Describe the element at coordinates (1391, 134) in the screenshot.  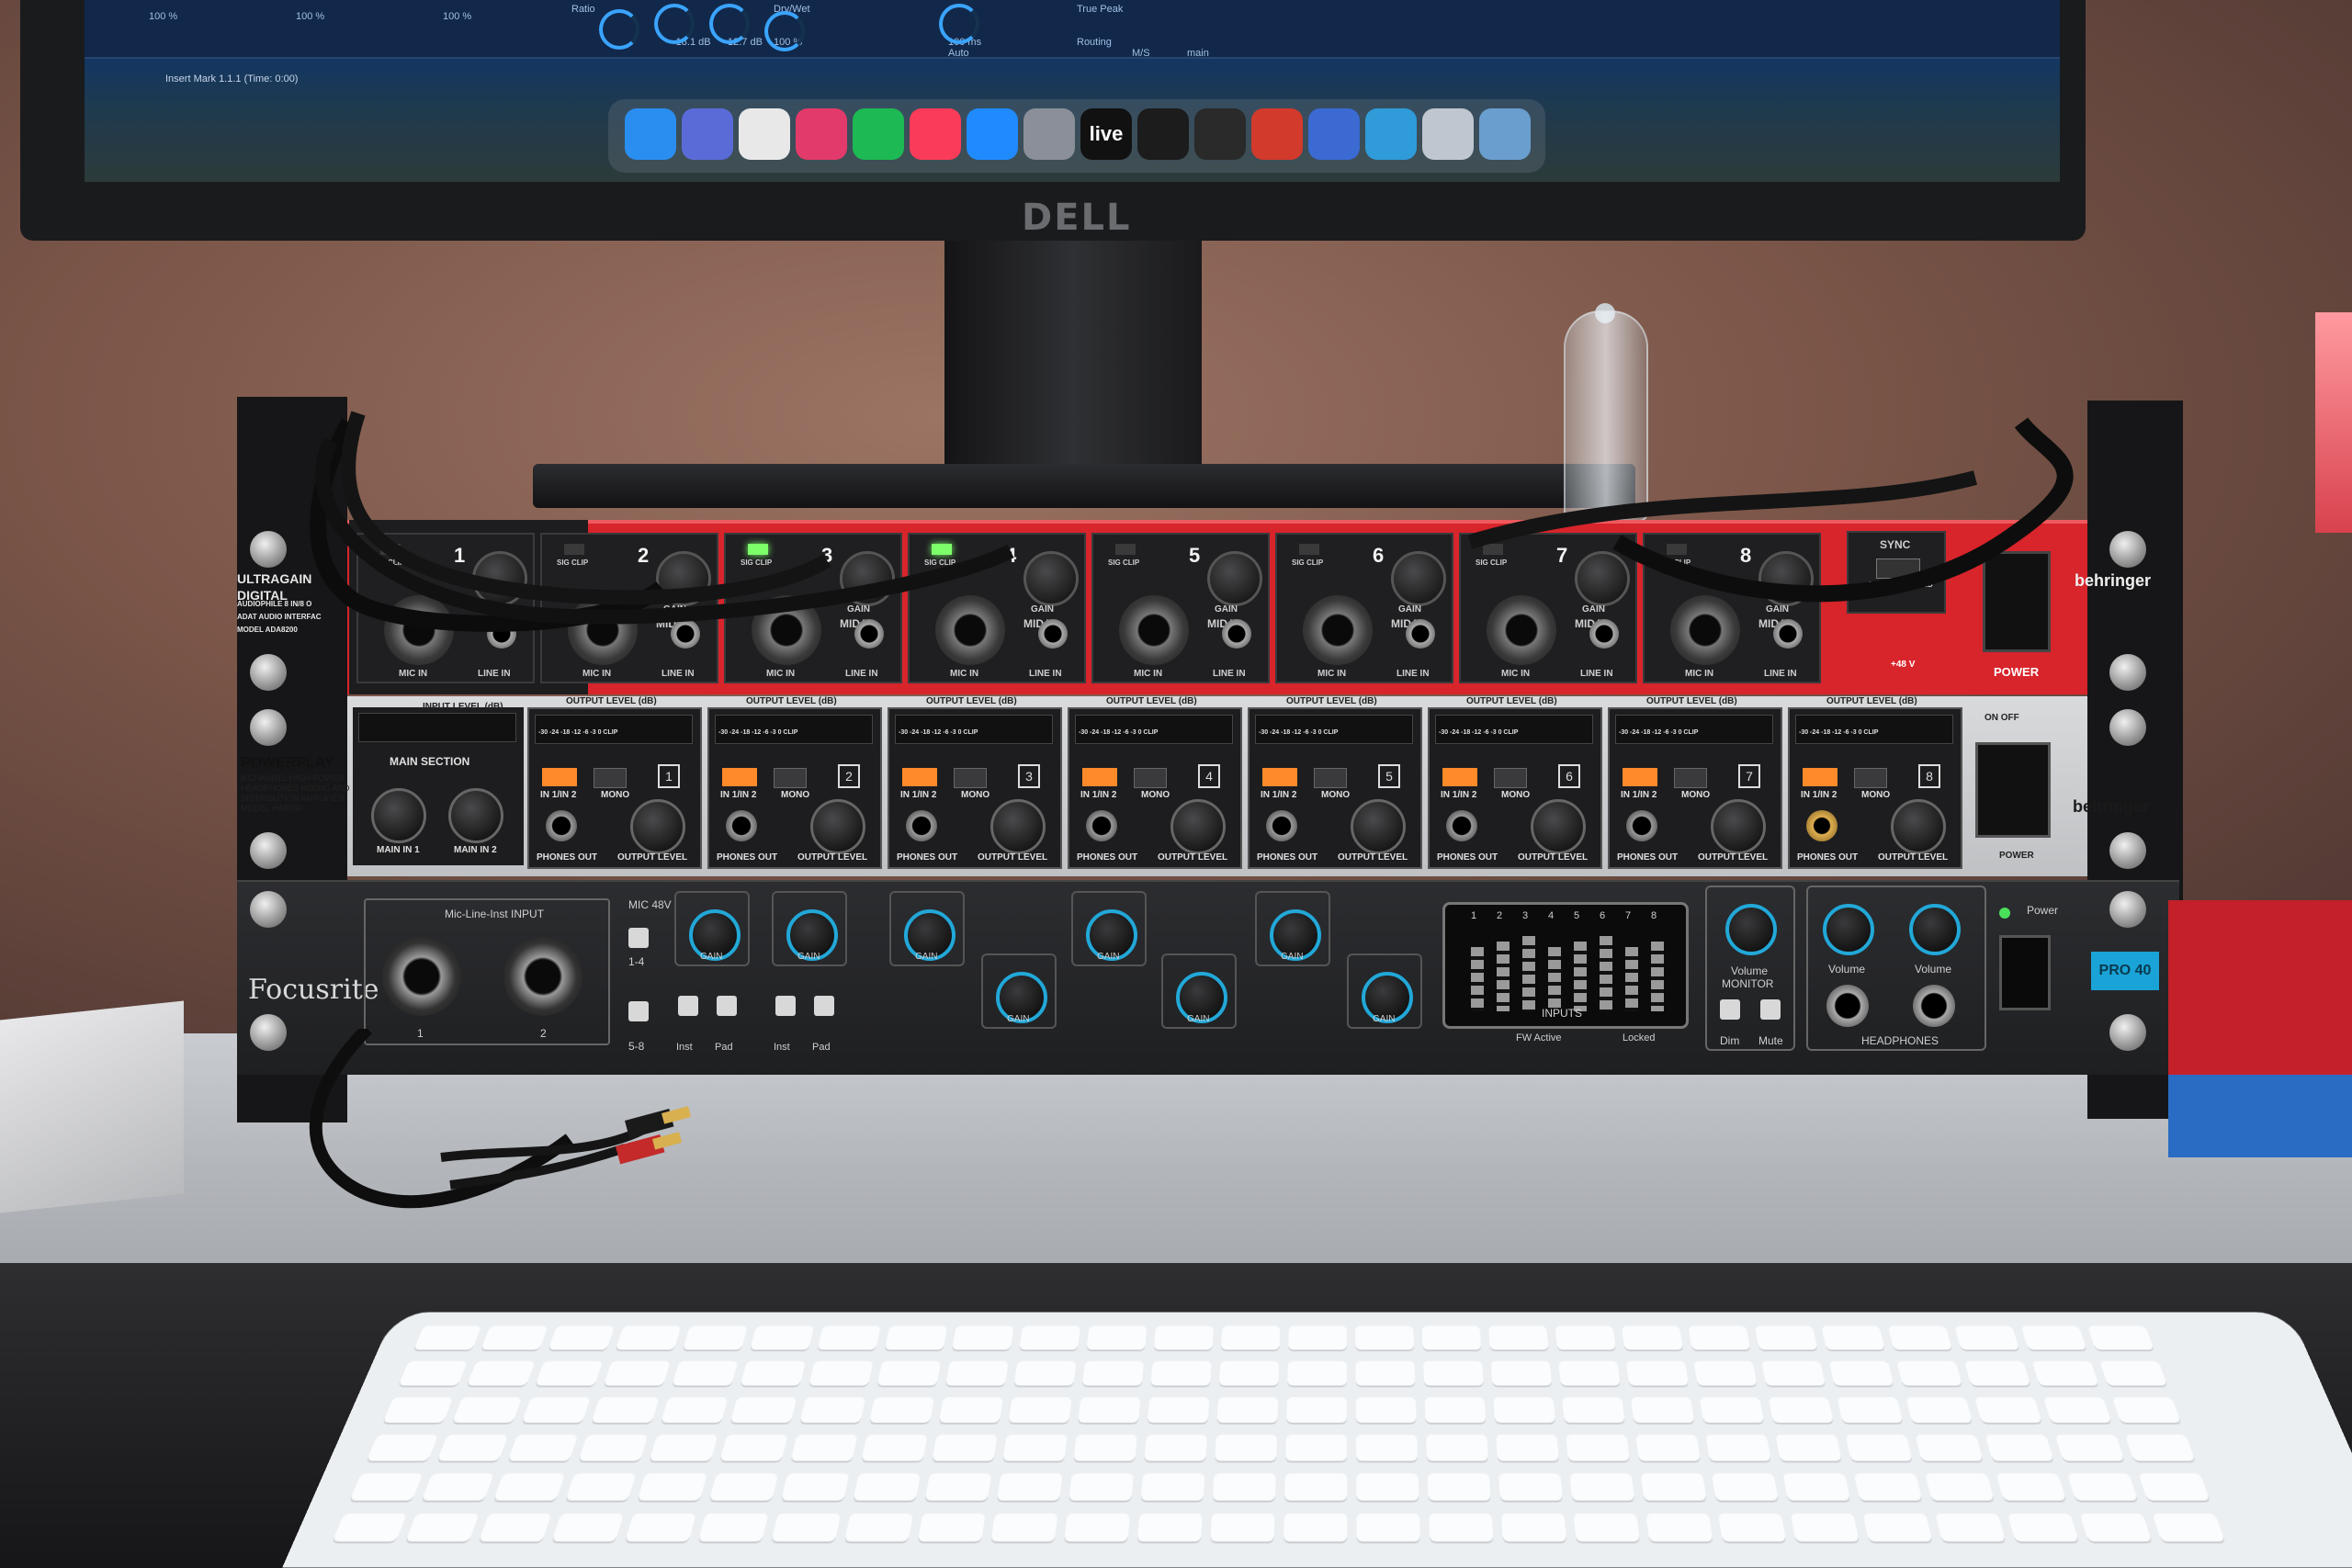
I see `quicktime-icon` at that location.